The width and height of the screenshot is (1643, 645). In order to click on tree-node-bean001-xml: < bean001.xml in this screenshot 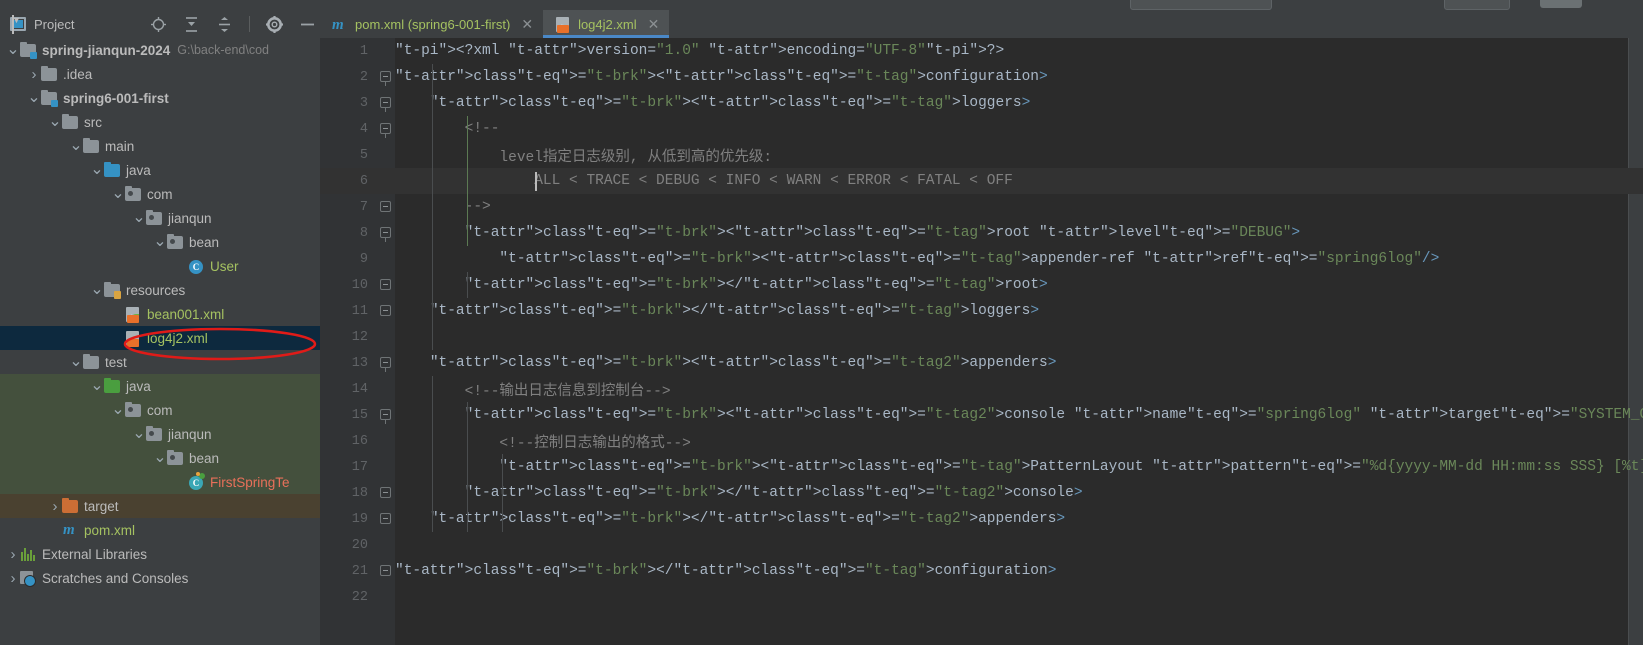, I will do `click(160, 314)`.